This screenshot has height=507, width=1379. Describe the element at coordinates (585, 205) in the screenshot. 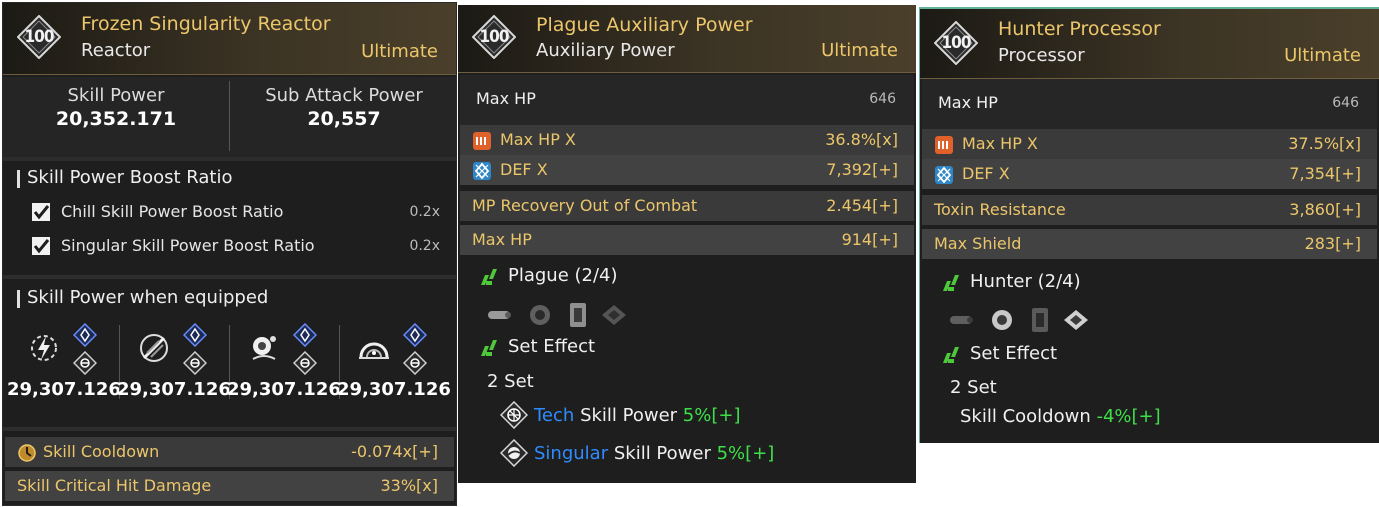

I see `stat-label: MP Recovery Out of Combat` at that location.